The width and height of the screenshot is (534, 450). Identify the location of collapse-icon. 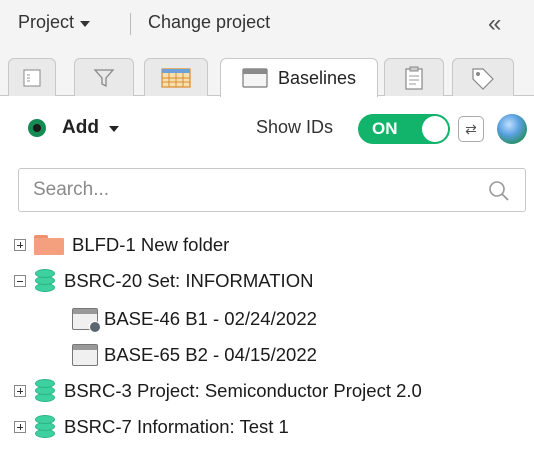
(20, 281).